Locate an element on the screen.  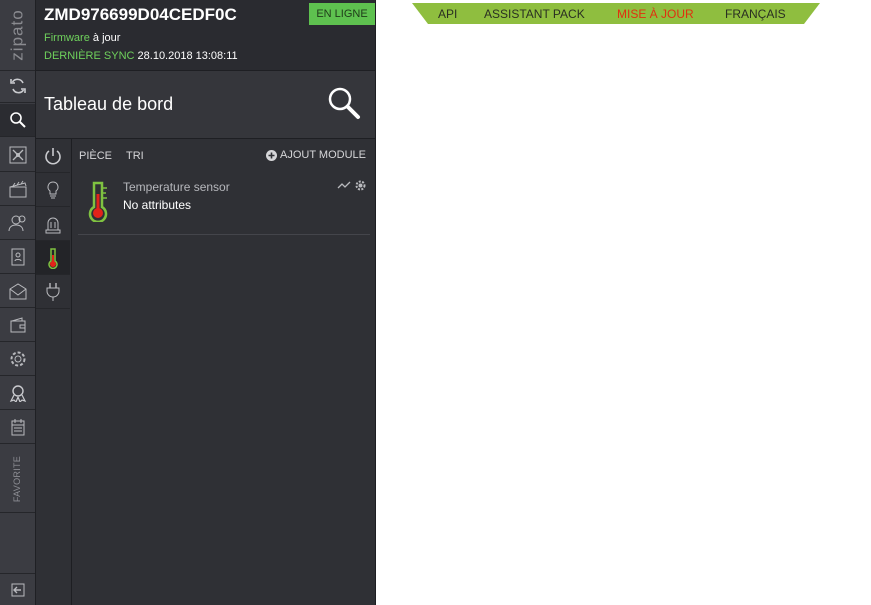
category-lights is located at coordinates (53, 190).